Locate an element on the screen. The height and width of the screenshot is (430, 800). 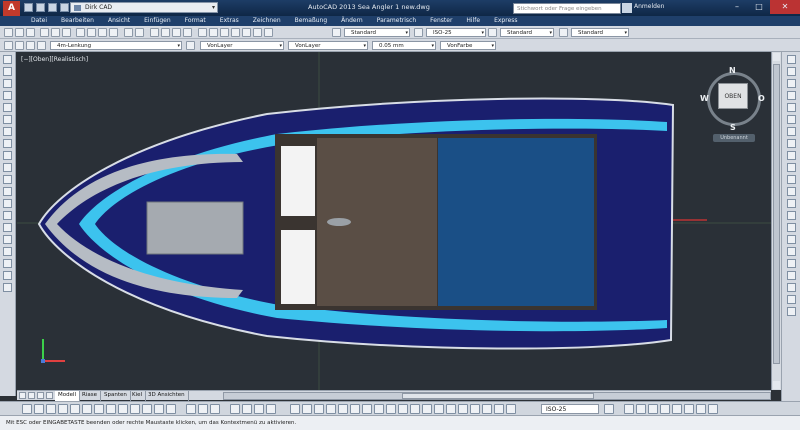
steeringwheel-icon is located at coordinates (259, 409).